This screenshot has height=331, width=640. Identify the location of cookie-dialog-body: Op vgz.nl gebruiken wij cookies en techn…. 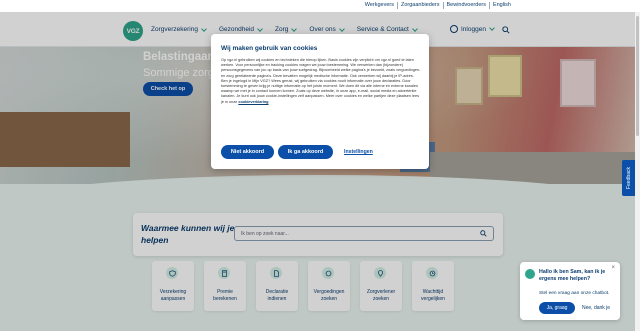
(321, 81).